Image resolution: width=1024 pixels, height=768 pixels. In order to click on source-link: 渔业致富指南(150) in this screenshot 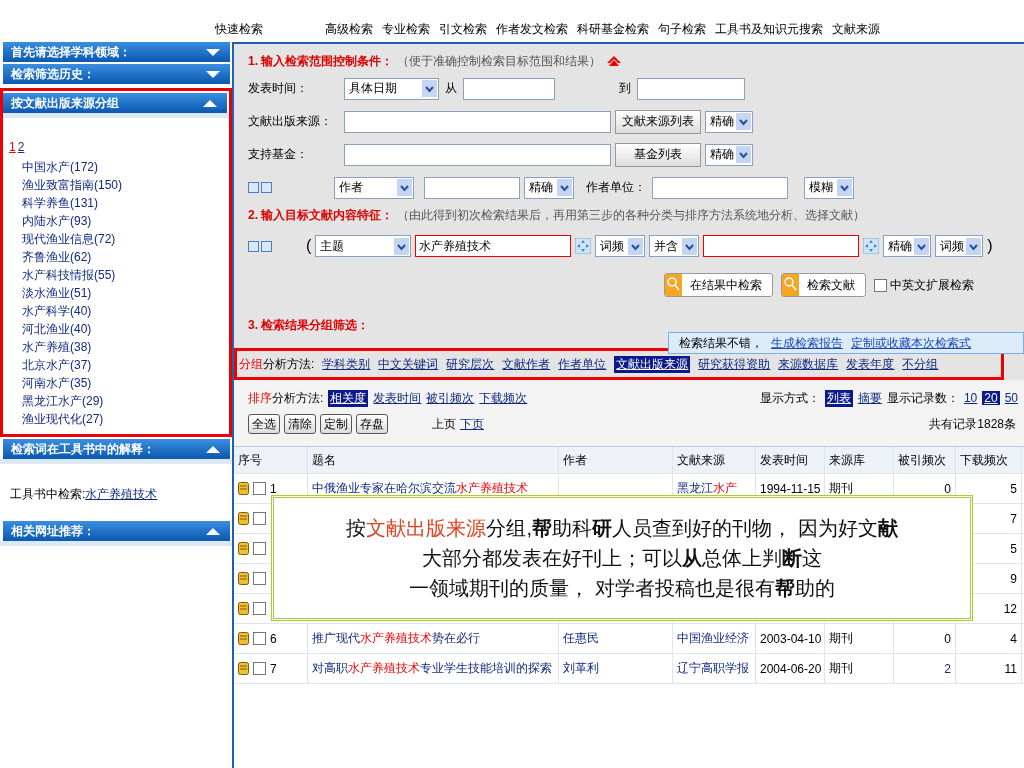, I will do `click(119, 185)`.